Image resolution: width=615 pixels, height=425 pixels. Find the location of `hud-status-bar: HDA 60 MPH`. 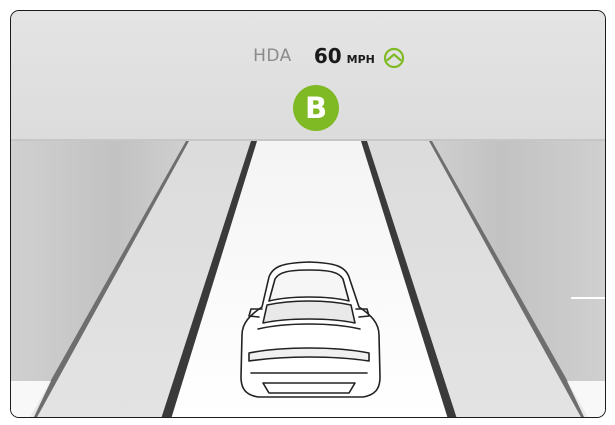

hud-status-bar: HDA 60 MPH is located at coordinates (308, 56).